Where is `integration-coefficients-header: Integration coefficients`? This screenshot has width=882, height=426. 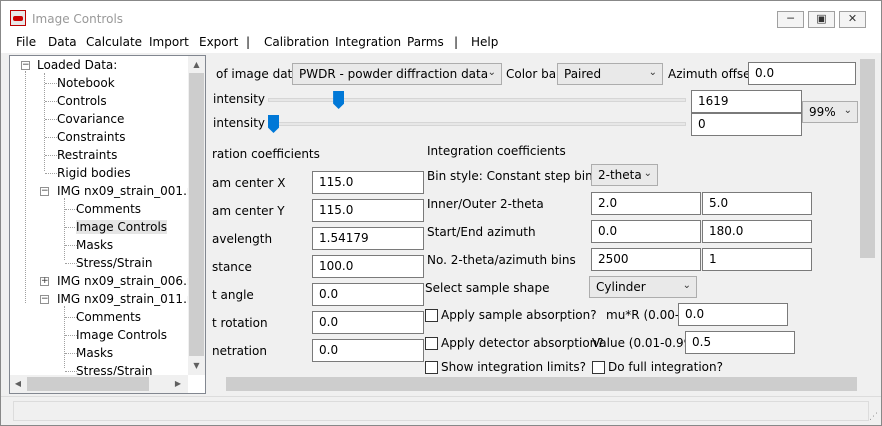 integration-coefficients-header: Integration coefficients is located at coordinates (496, 151).